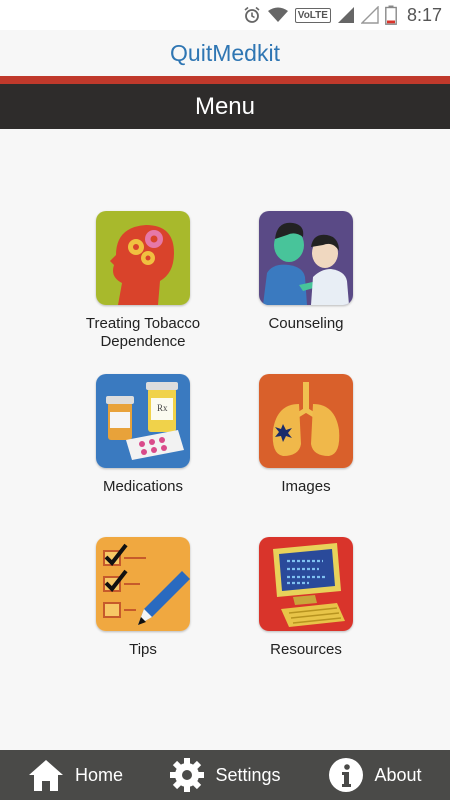 The image size is (450, 800). I want to click on computer-icon, so click(306, 584).